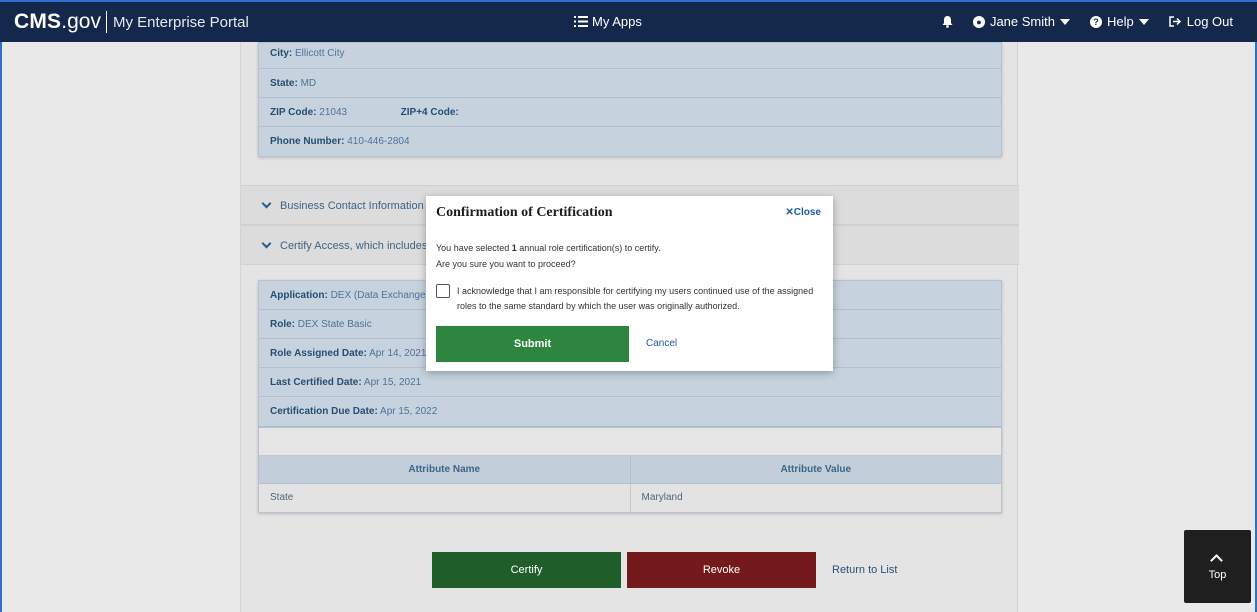 The height and width of the screenshot is (612, 1257). Describe the element at coordinates (1174, 21) in the screenshot. I see `logout-icon` at that location.